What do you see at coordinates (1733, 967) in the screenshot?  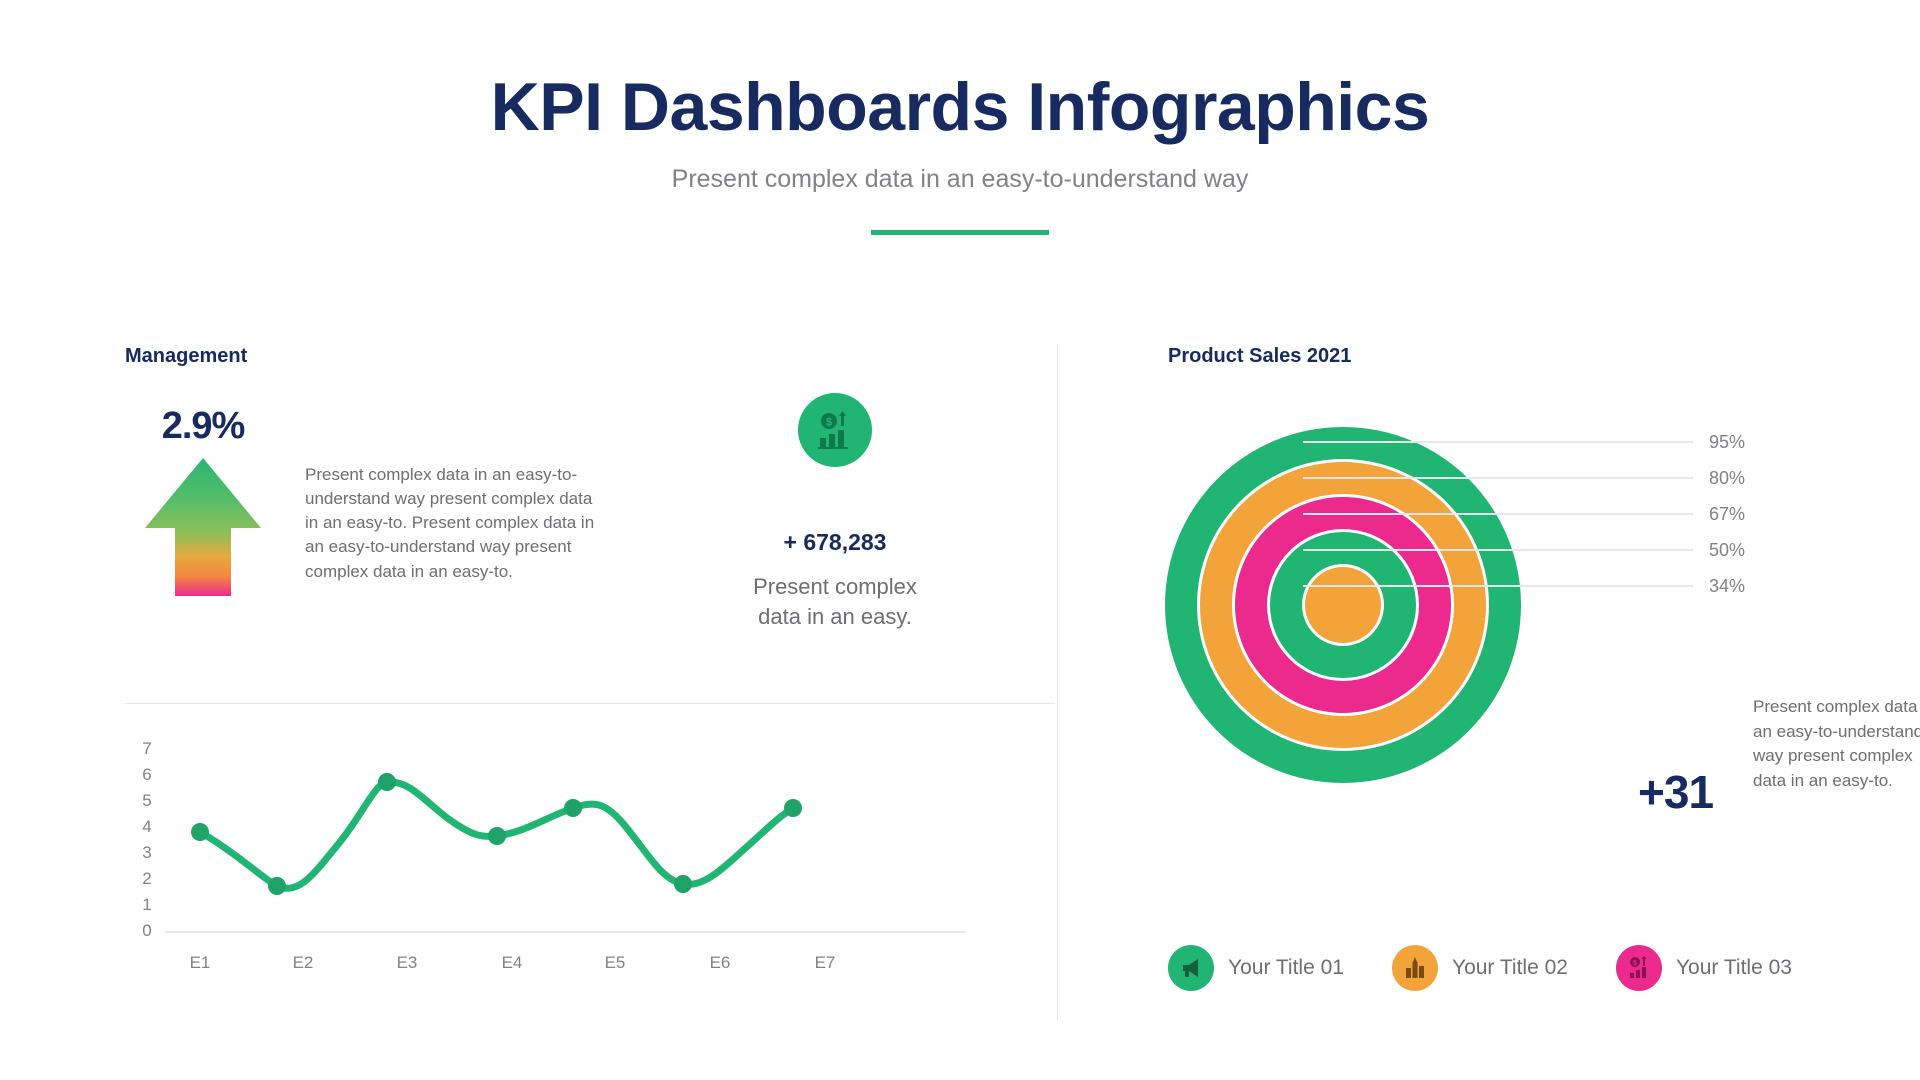 I see `legend-label-3: Your Title 03` at bounding box center [1733, 967].